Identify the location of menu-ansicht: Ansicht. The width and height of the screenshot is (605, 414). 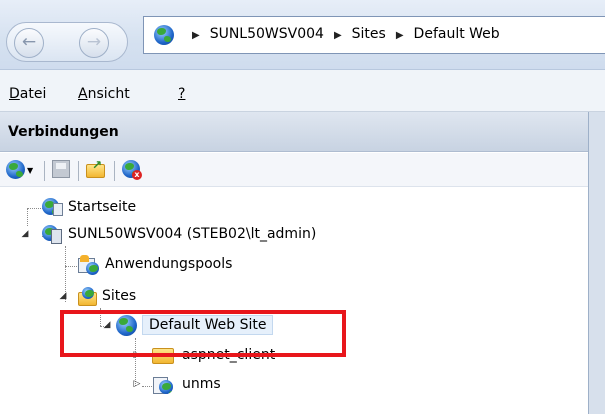
(104, 94).